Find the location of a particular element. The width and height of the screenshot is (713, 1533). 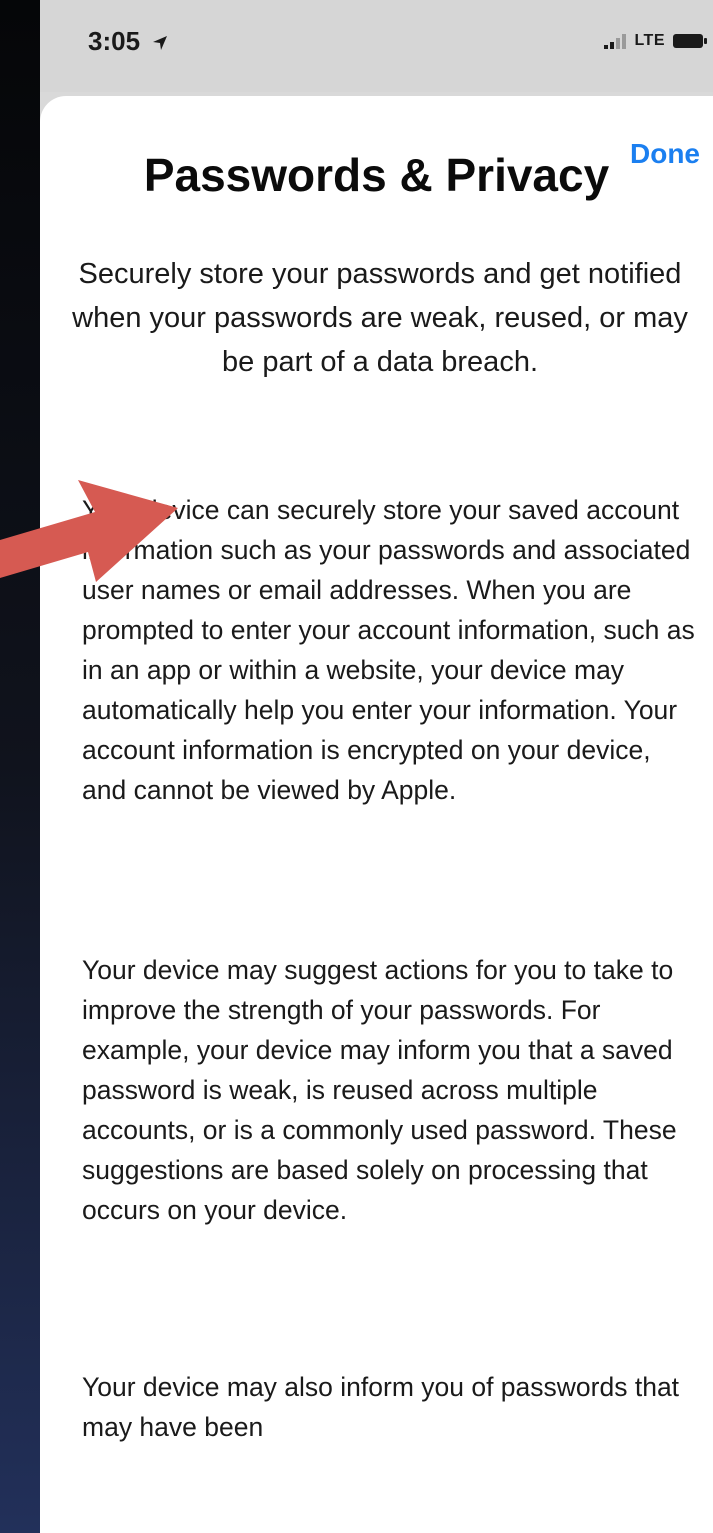

status-time: 3:05 is located at coordinates (128, 41).